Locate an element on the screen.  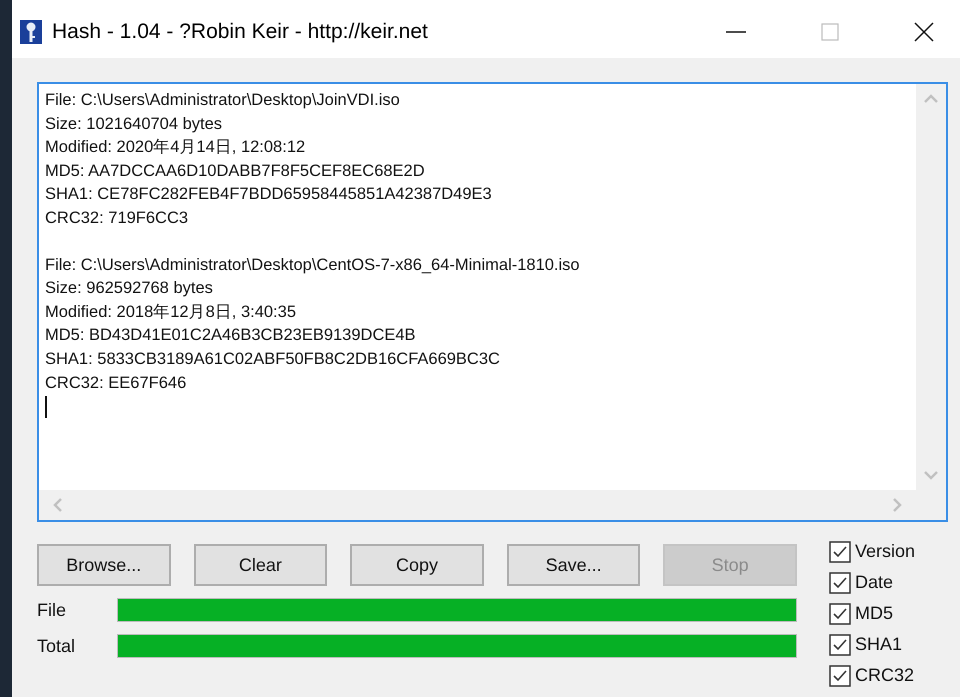
progress-label: Total is located at coordinates (56, 646).